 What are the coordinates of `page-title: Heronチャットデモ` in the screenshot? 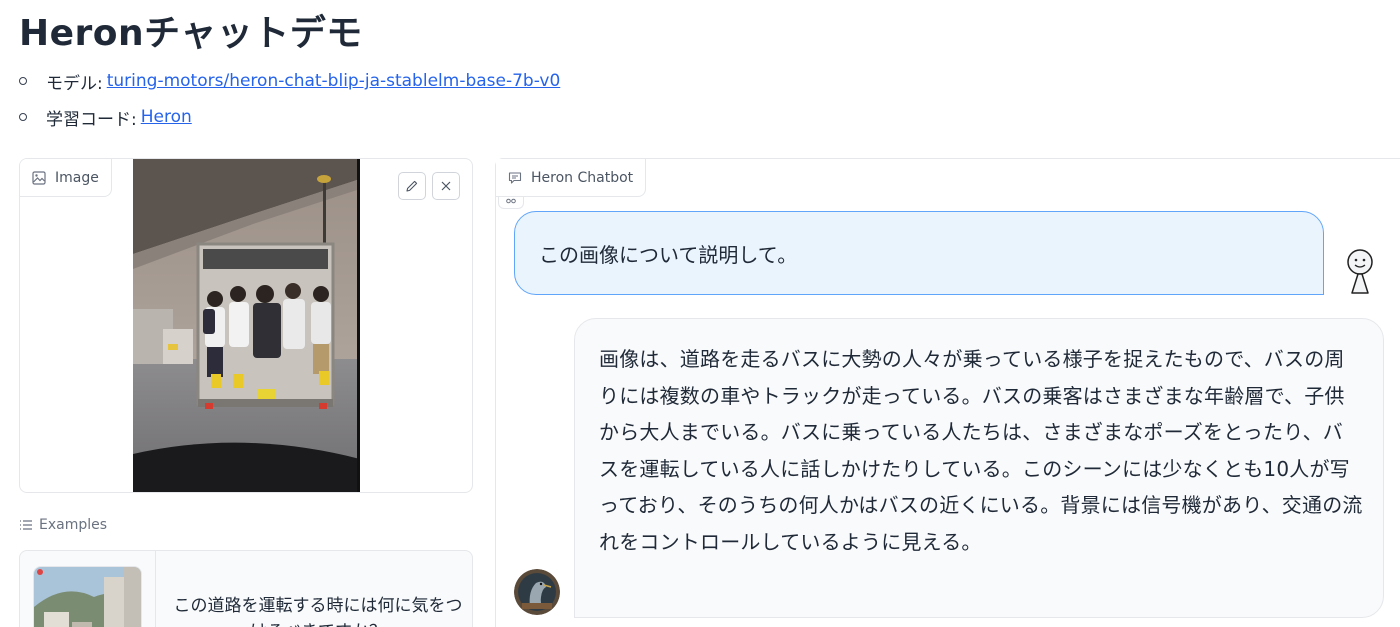 It's located at (191, 33).